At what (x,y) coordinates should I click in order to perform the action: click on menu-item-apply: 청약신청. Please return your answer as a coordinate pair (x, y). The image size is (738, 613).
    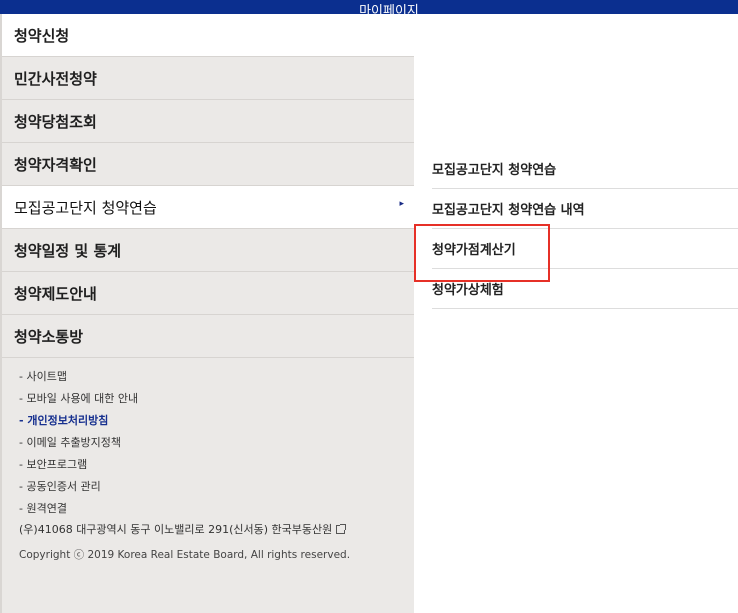
    Looking at the image, I should click on (208, 35).